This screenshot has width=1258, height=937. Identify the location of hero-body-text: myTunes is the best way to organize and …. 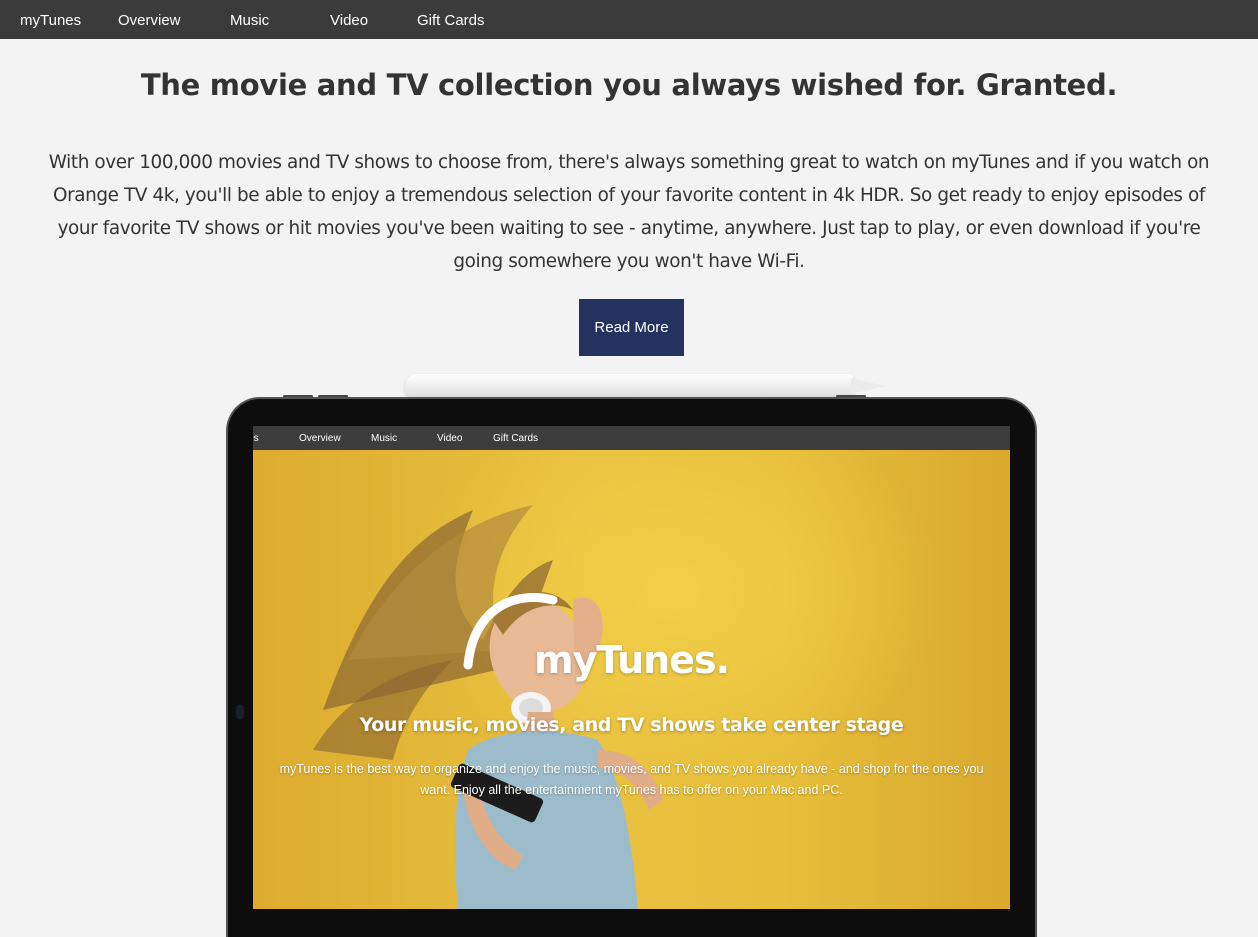
(631, 779).